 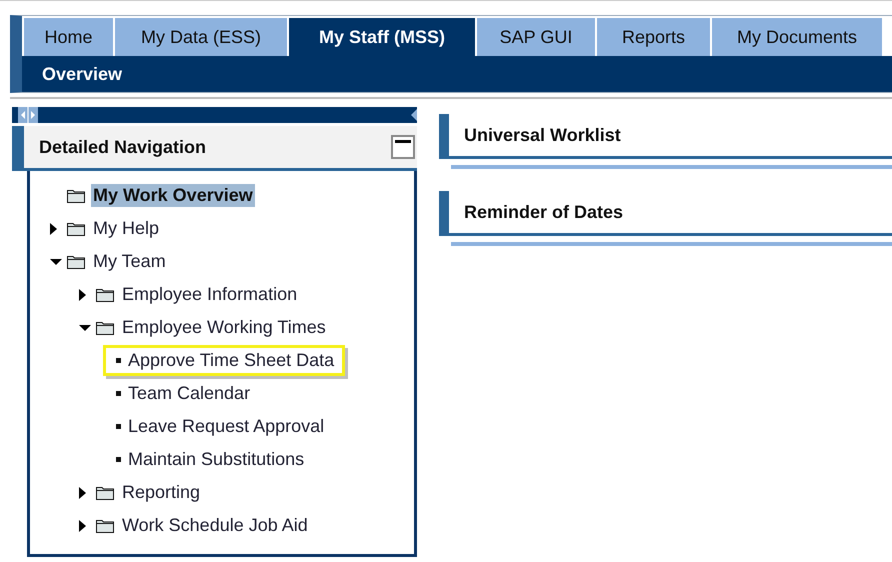 I want to click on navigation-title: Detailed Navigation, so click(x=122, y=147).